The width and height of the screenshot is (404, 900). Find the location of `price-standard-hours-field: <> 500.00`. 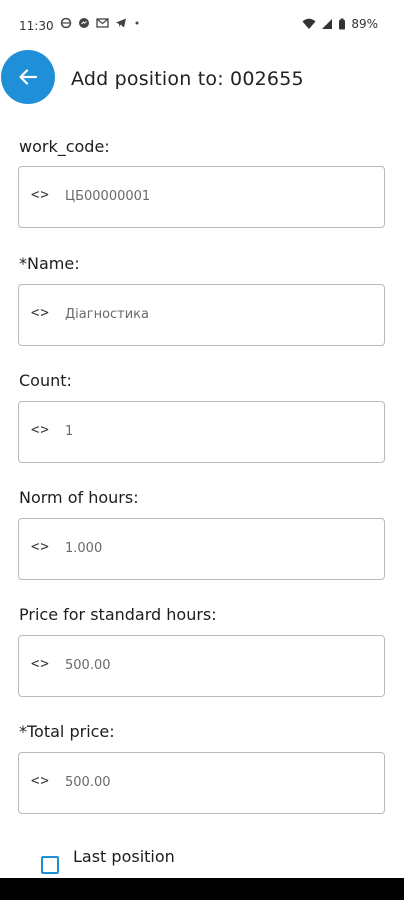

price-standard-hours-field: <> 500.00 is located at coordinates (201, 666).